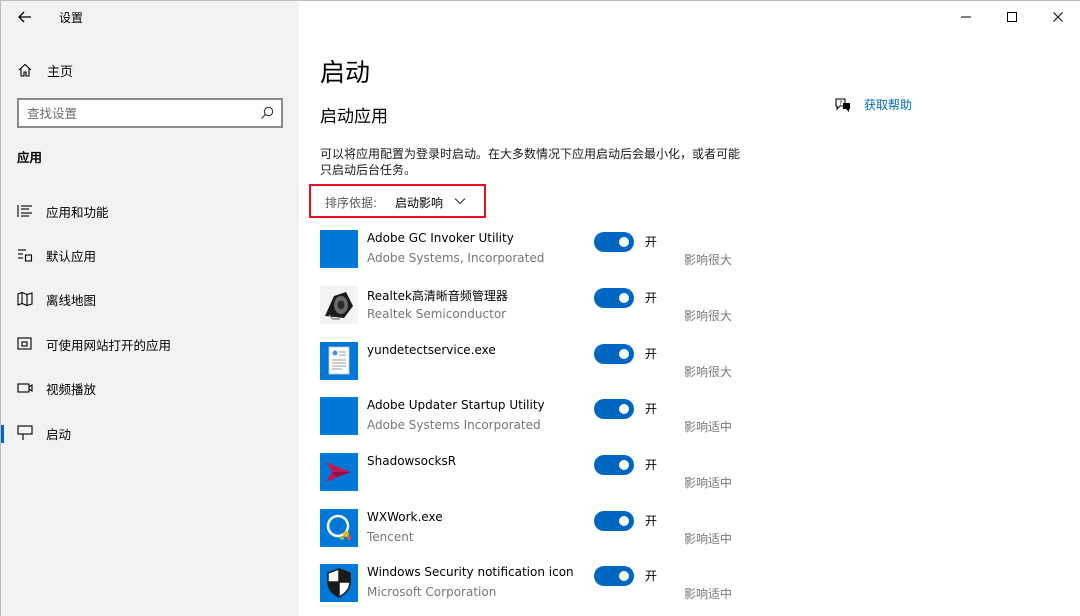 This screenshot has height=616, width=1080. What do you see at coordinates (267, 113) in the screenshot?
I see `search-icon` at bounding box center [267, 113].